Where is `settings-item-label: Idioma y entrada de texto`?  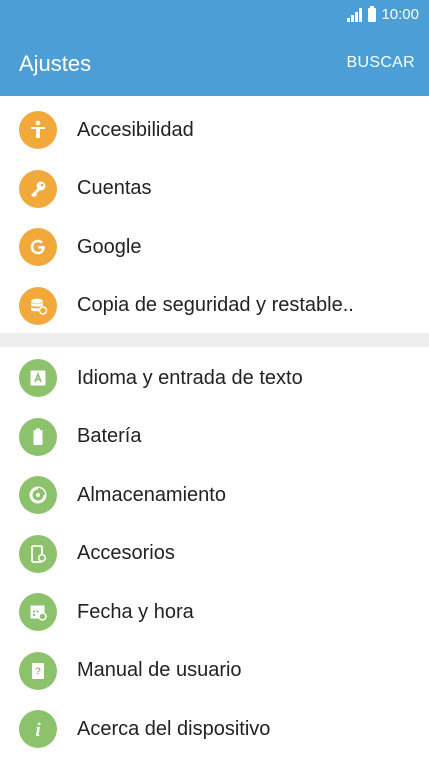 settings-item-label: Idioma y entrada de texto is located at coordinates (190, 377).